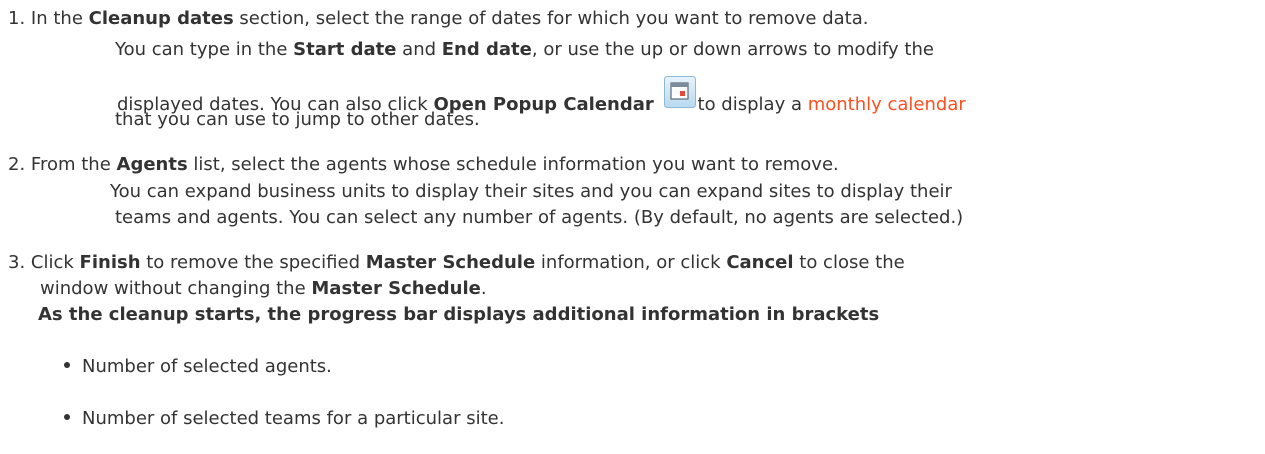 The image size is (1265, 454). What do you see at coordinates (760, 262) in the screenshot?
I see `cancel-label: Cancel` at bounding box center [760, 262].